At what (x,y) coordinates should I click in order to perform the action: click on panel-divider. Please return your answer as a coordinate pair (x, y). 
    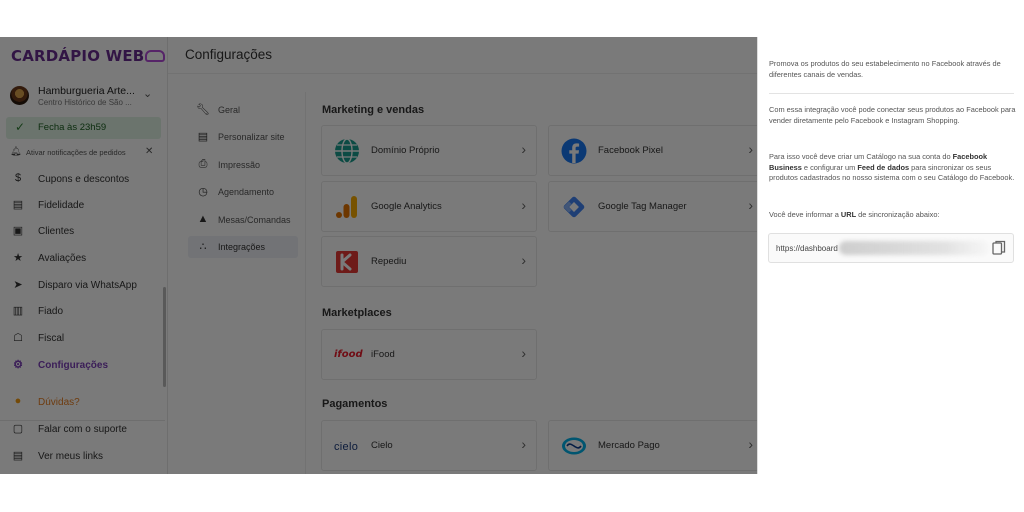
    Looking at the image, I should click on (891, 93).